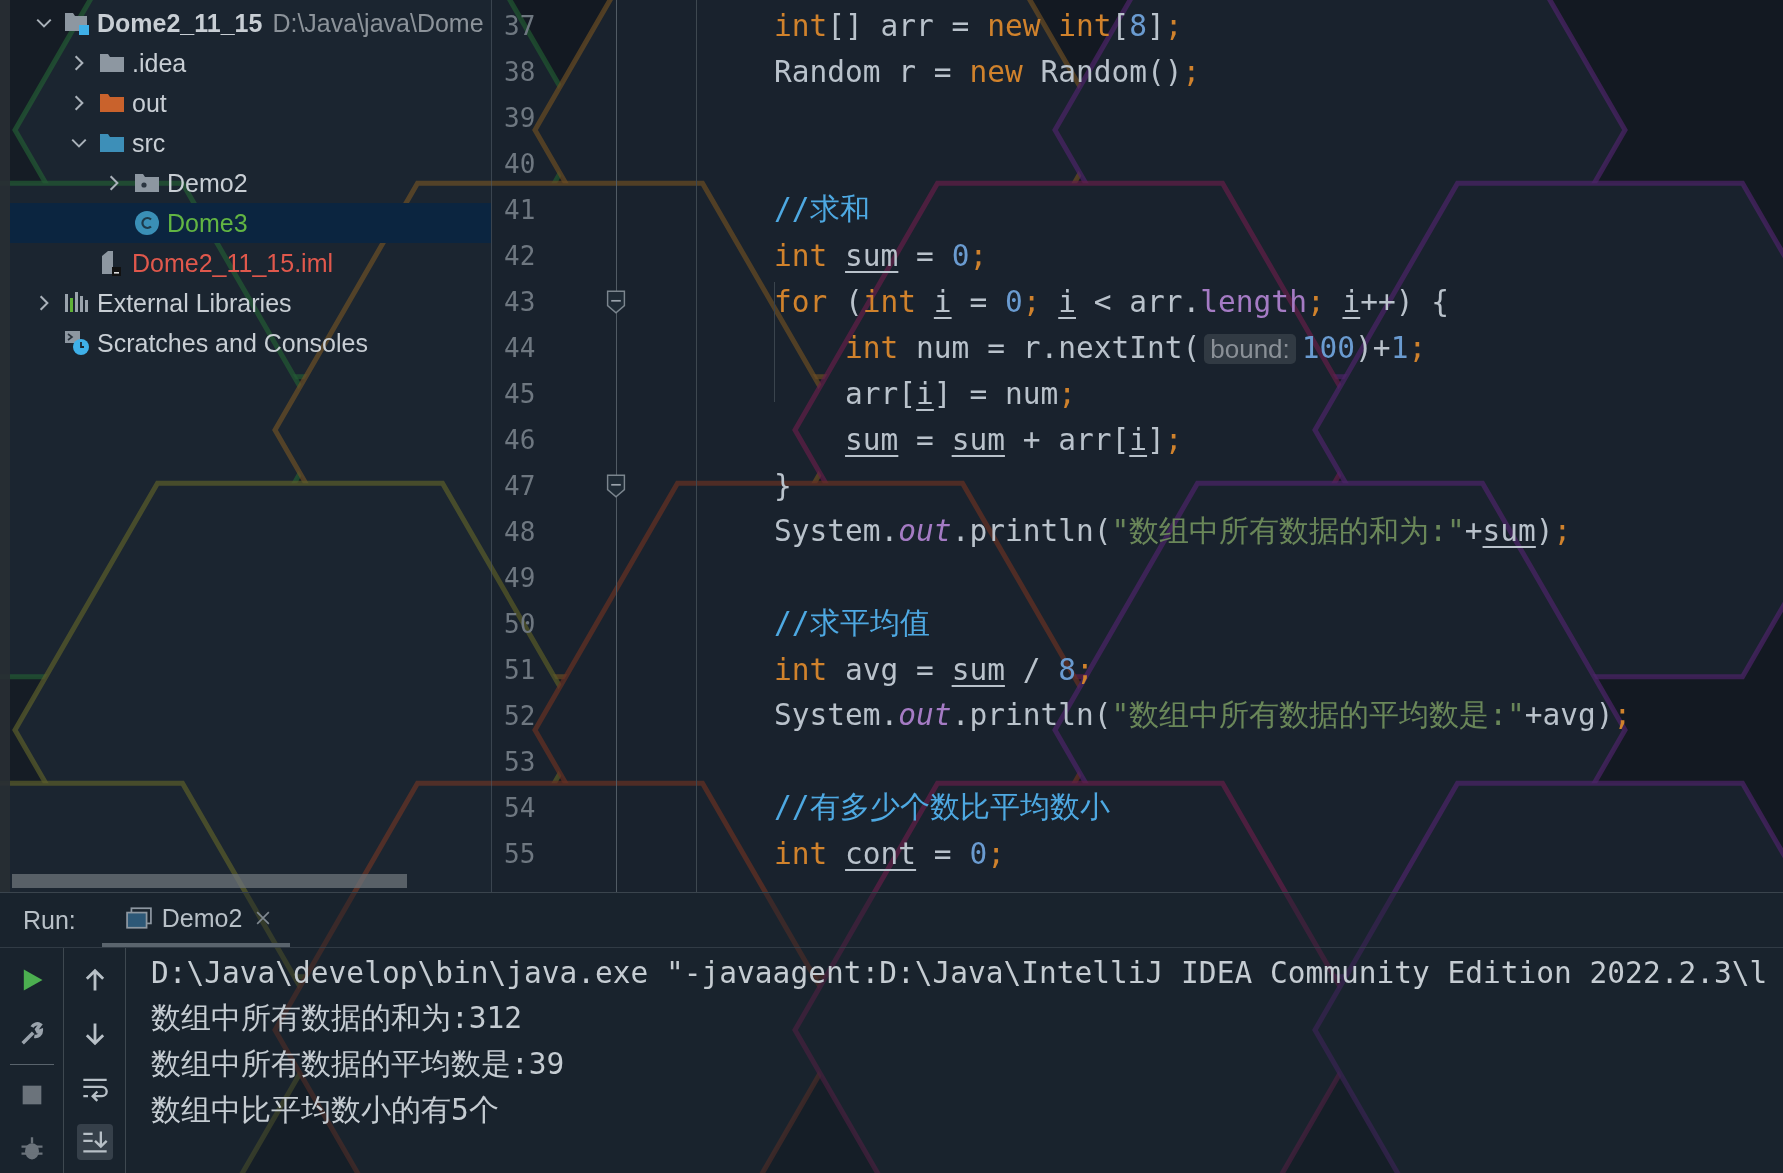  What do you see at coordinates (519, 762) in the screenshot?
I see `line-number: 53` at bounding box center [519, 762].